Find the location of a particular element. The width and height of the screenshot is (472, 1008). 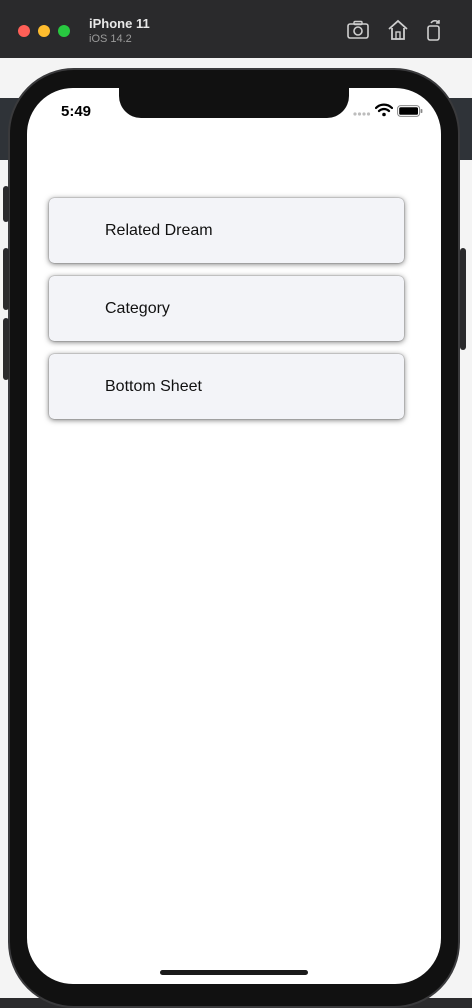

menu-item-label: Category is located at coordinates (137, 308).